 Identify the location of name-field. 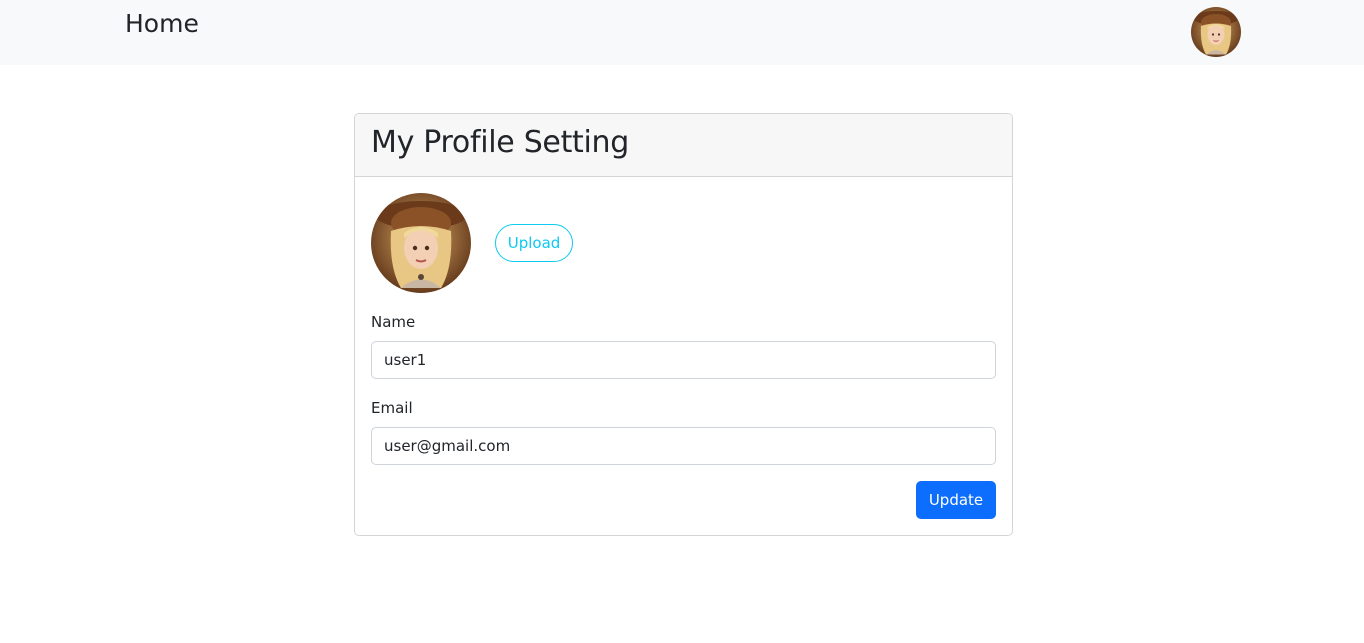
(683, 360).